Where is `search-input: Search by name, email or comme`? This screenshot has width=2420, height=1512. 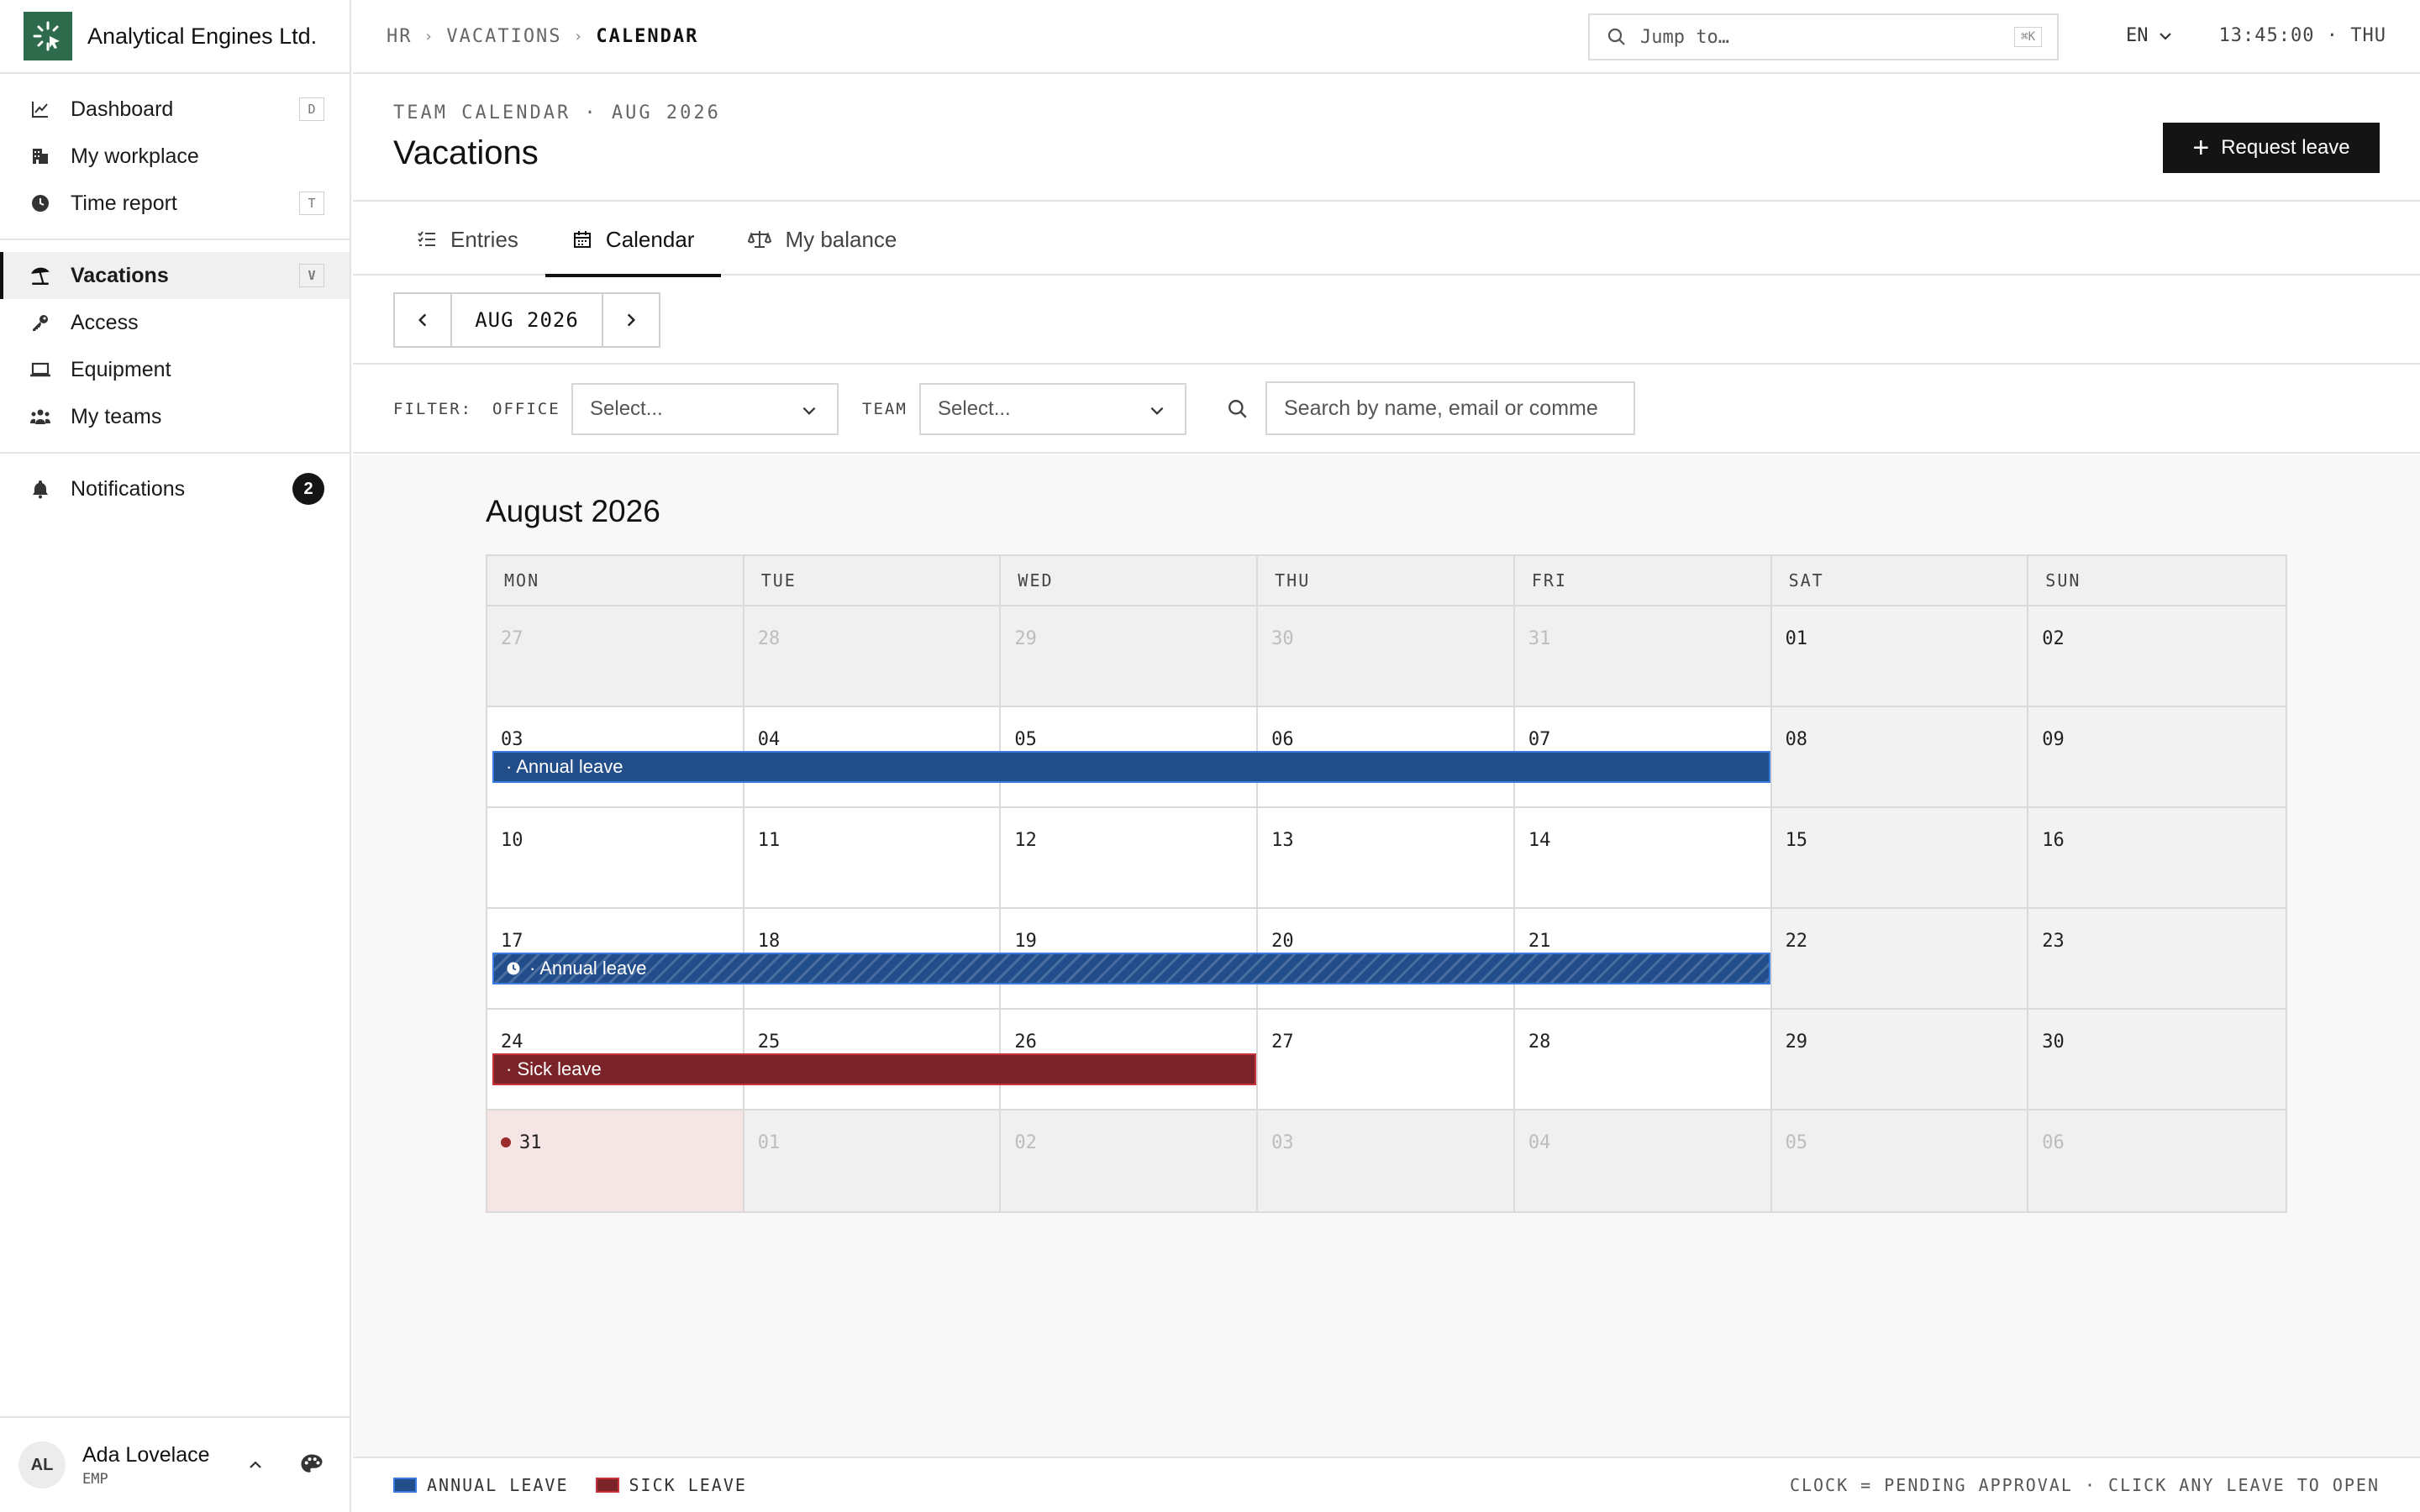 search-input: Search by name, email or comme is located at coordinates (1450, 408).